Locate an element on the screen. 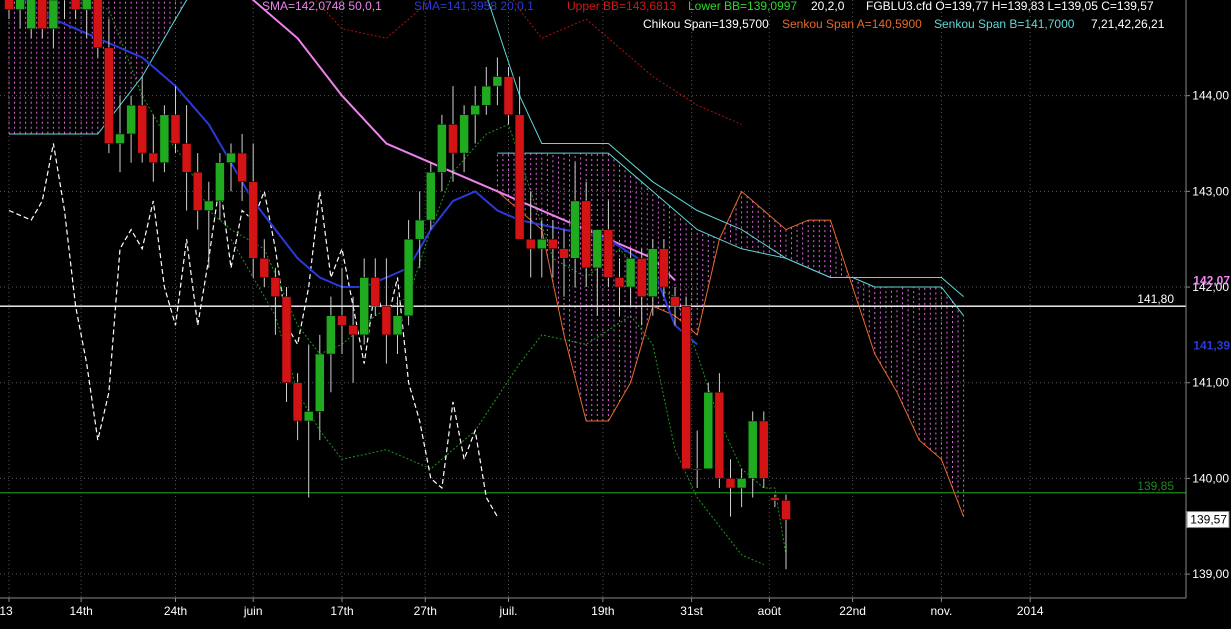 This screenshot has height=629, width=1231. senkou-a-label: Senkou Span A=140,5900 is located at coordinates (852, 24).